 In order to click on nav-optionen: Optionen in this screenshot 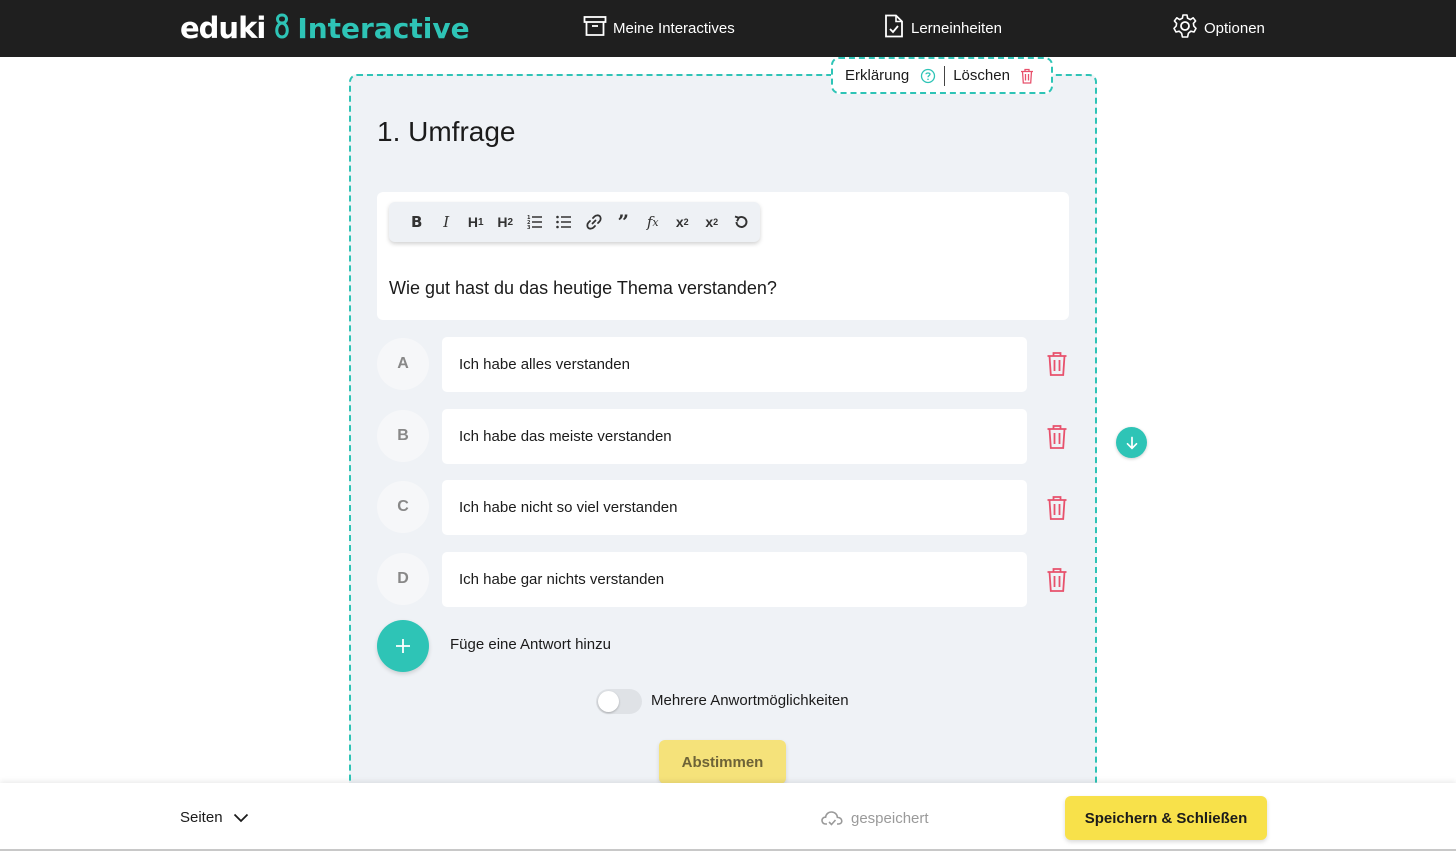, I will do `click(1218, 28)`.